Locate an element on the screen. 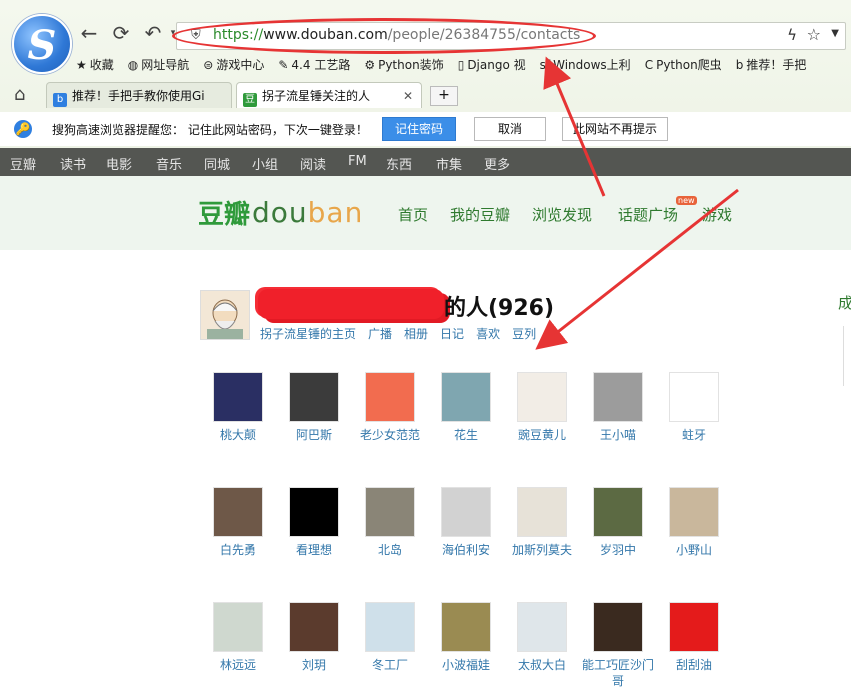 The width and height of the screenshot is (851, 697). contact-name: 桃大颠 is located at coordinates (238, 435).